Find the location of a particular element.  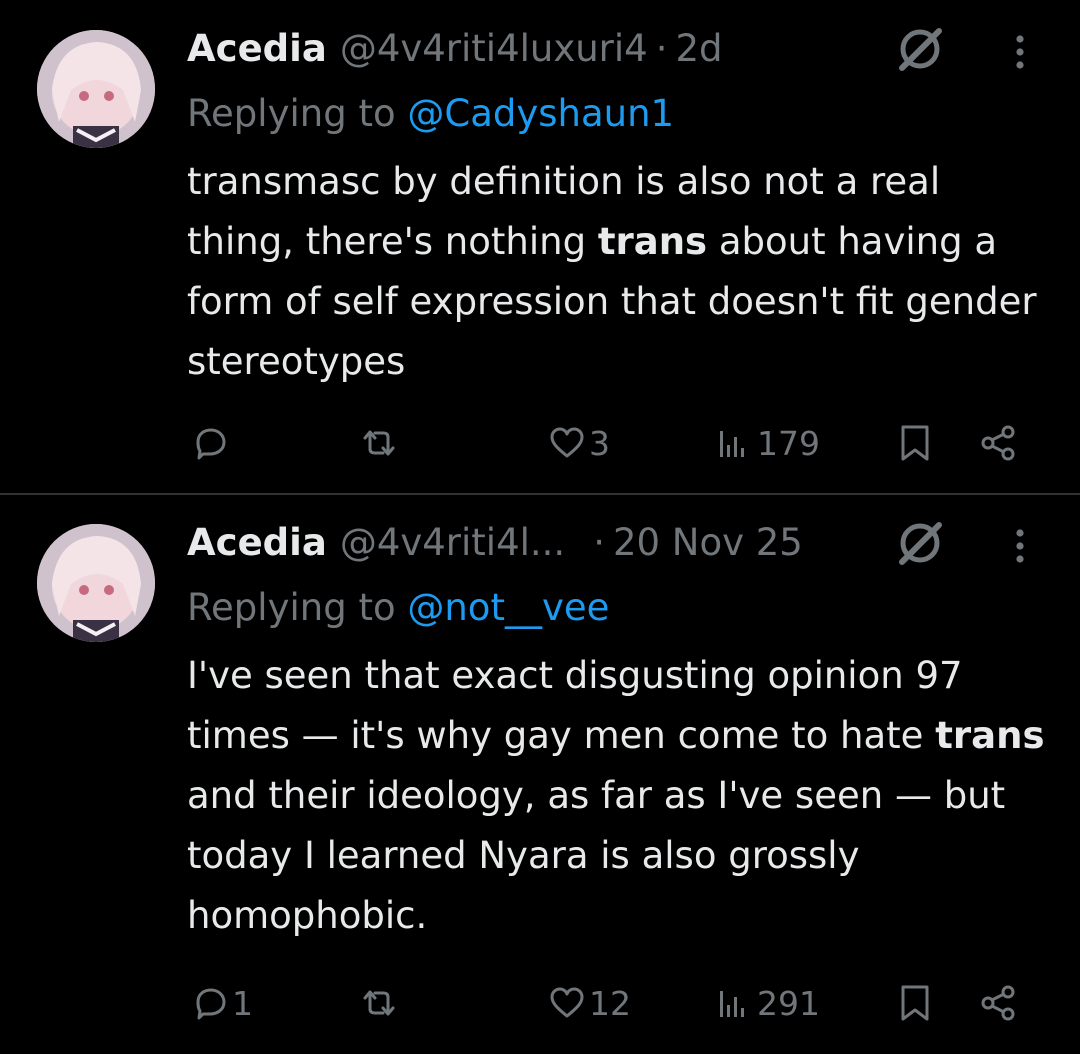

view-count: 179 is located at coordinates (788, 443).